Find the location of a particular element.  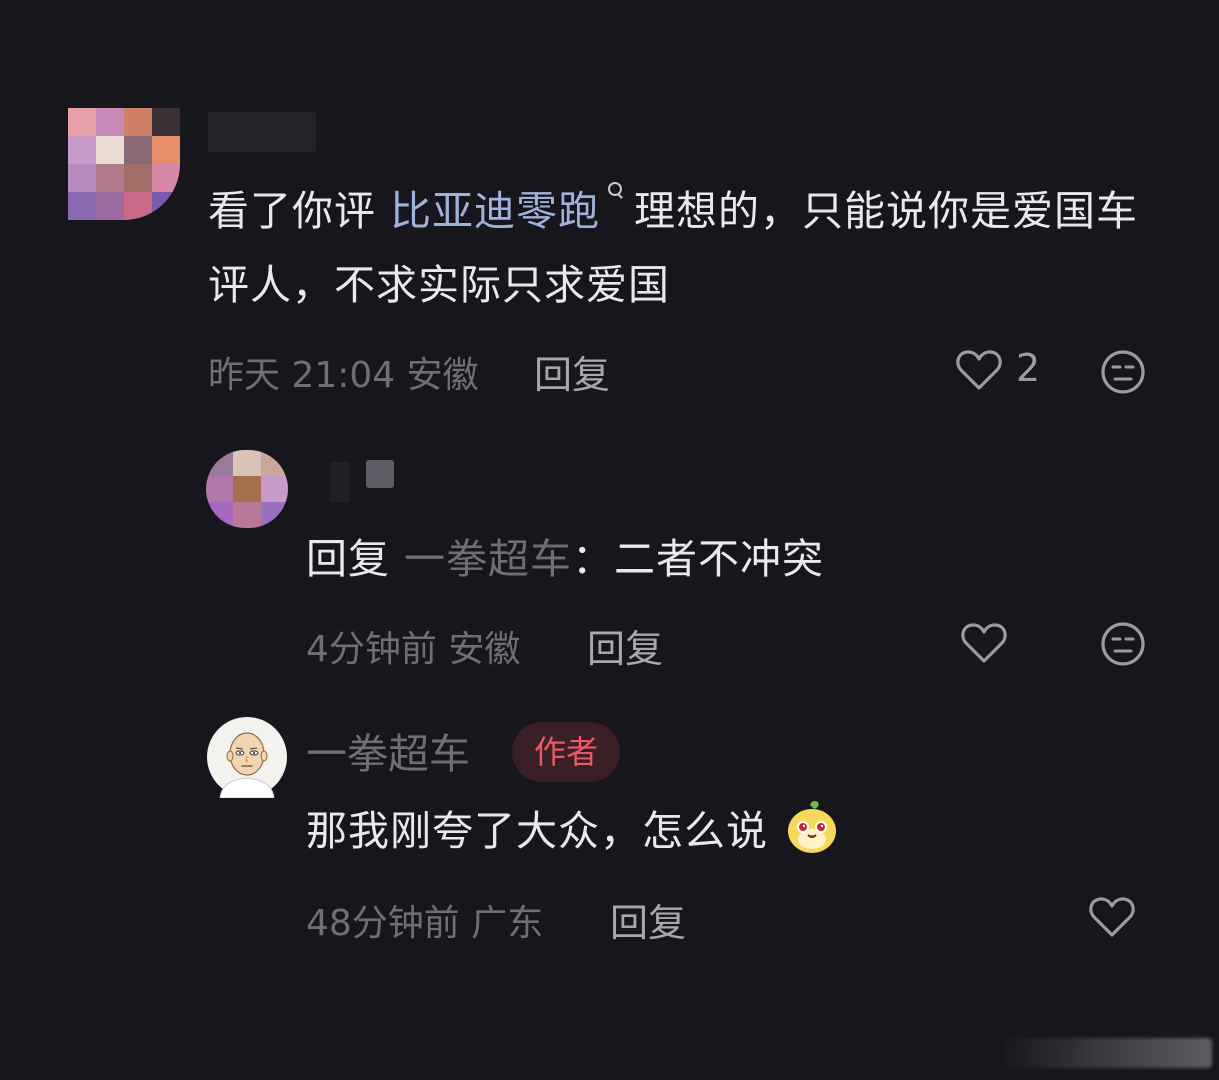

comment-meta: 昨天 21:04 安徽 is located at coordinates (343, 372).